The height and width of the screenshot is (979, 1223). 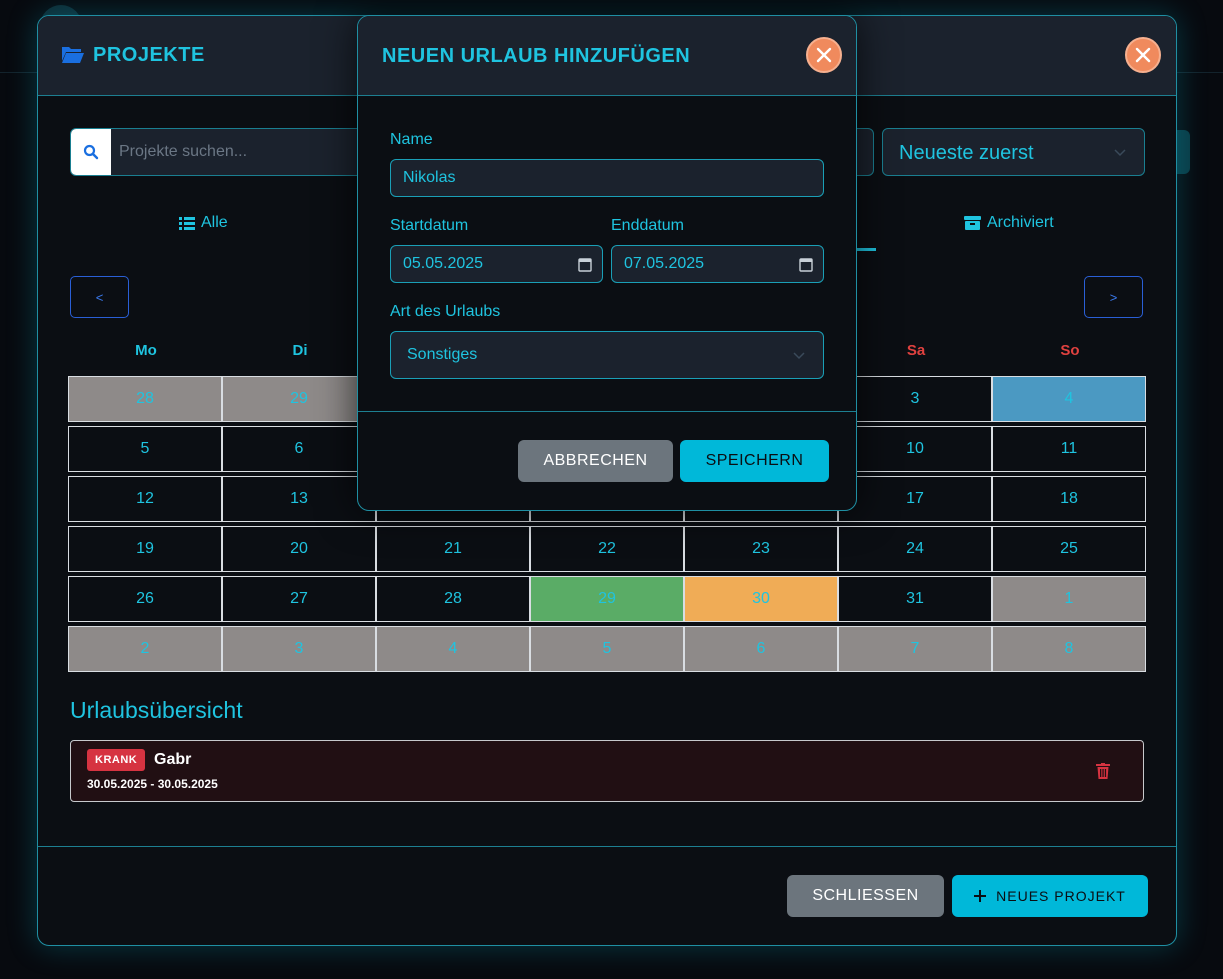 I want to click on sort-selected-value: Neueste zuerst, so click(x=966, y=153).